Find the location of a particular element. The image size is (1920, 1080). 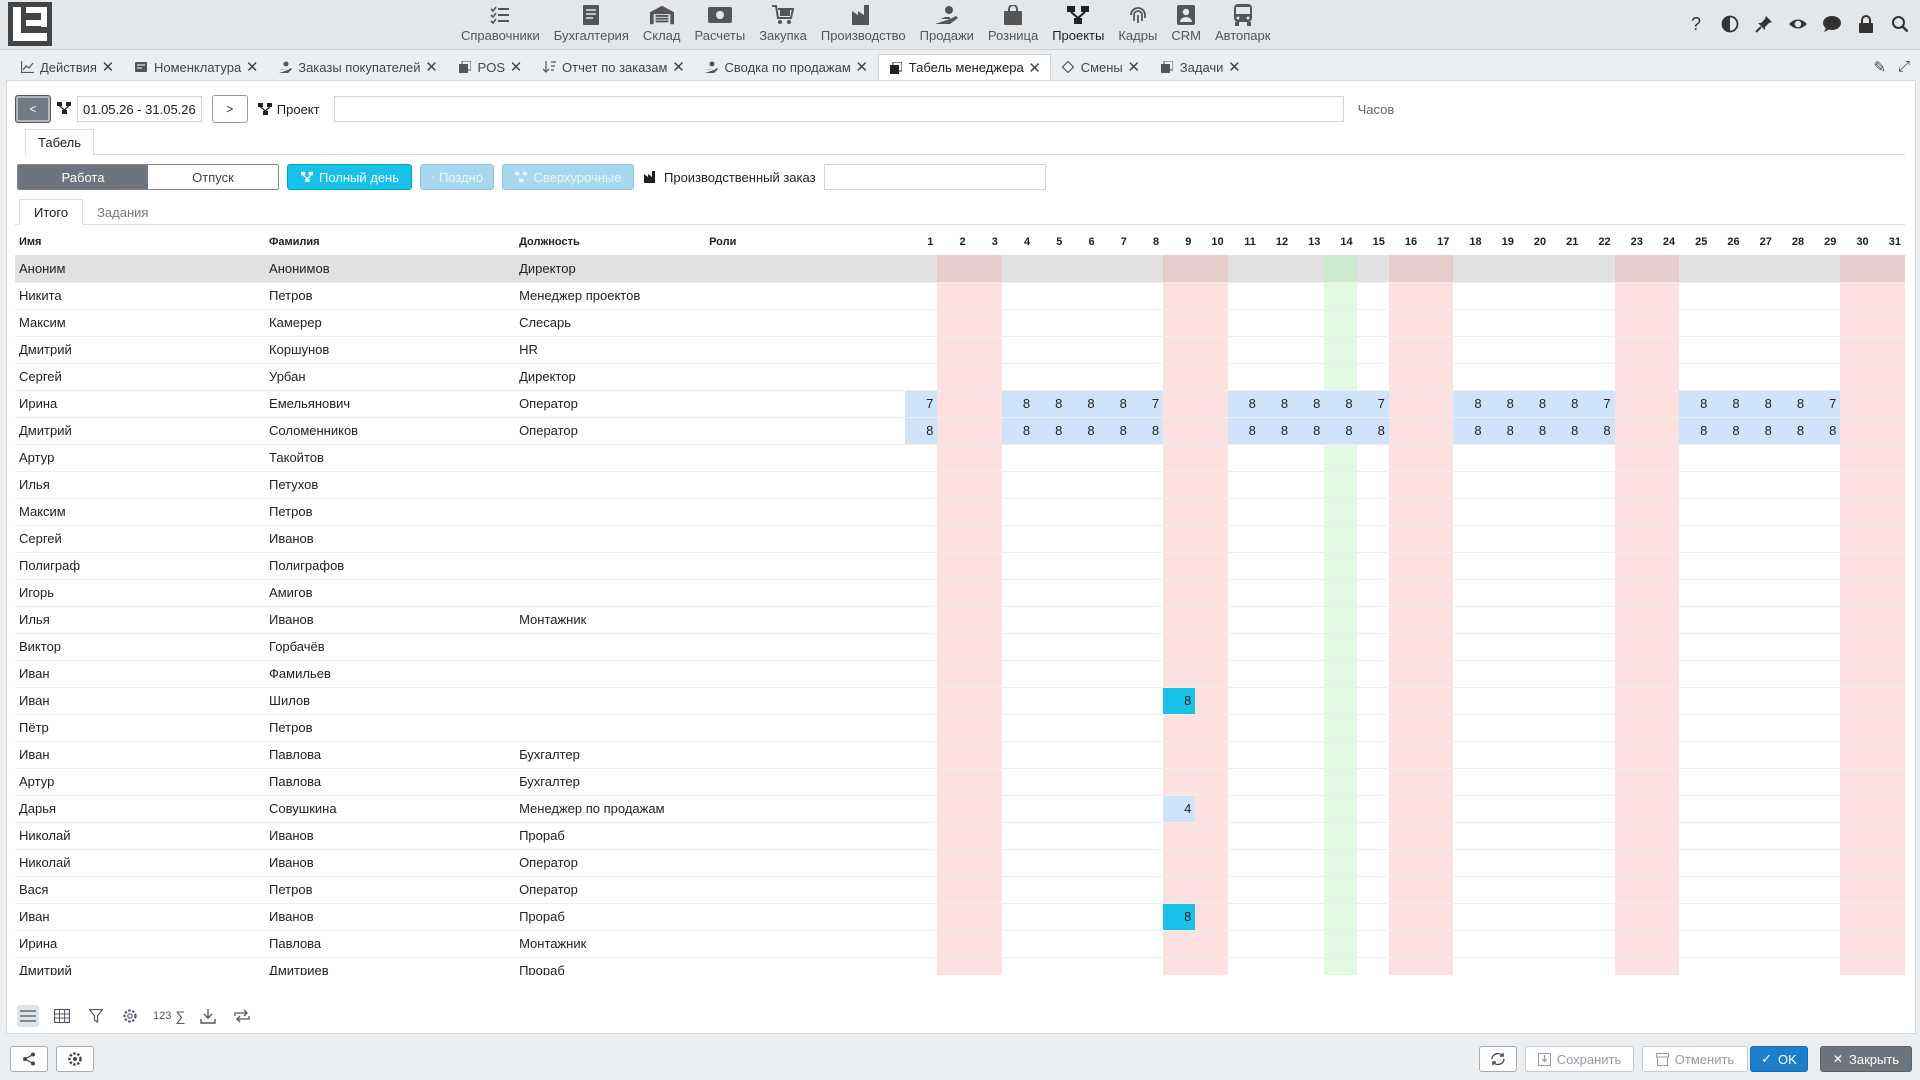

late-button: Поздно is located at coordinates (457, 177).